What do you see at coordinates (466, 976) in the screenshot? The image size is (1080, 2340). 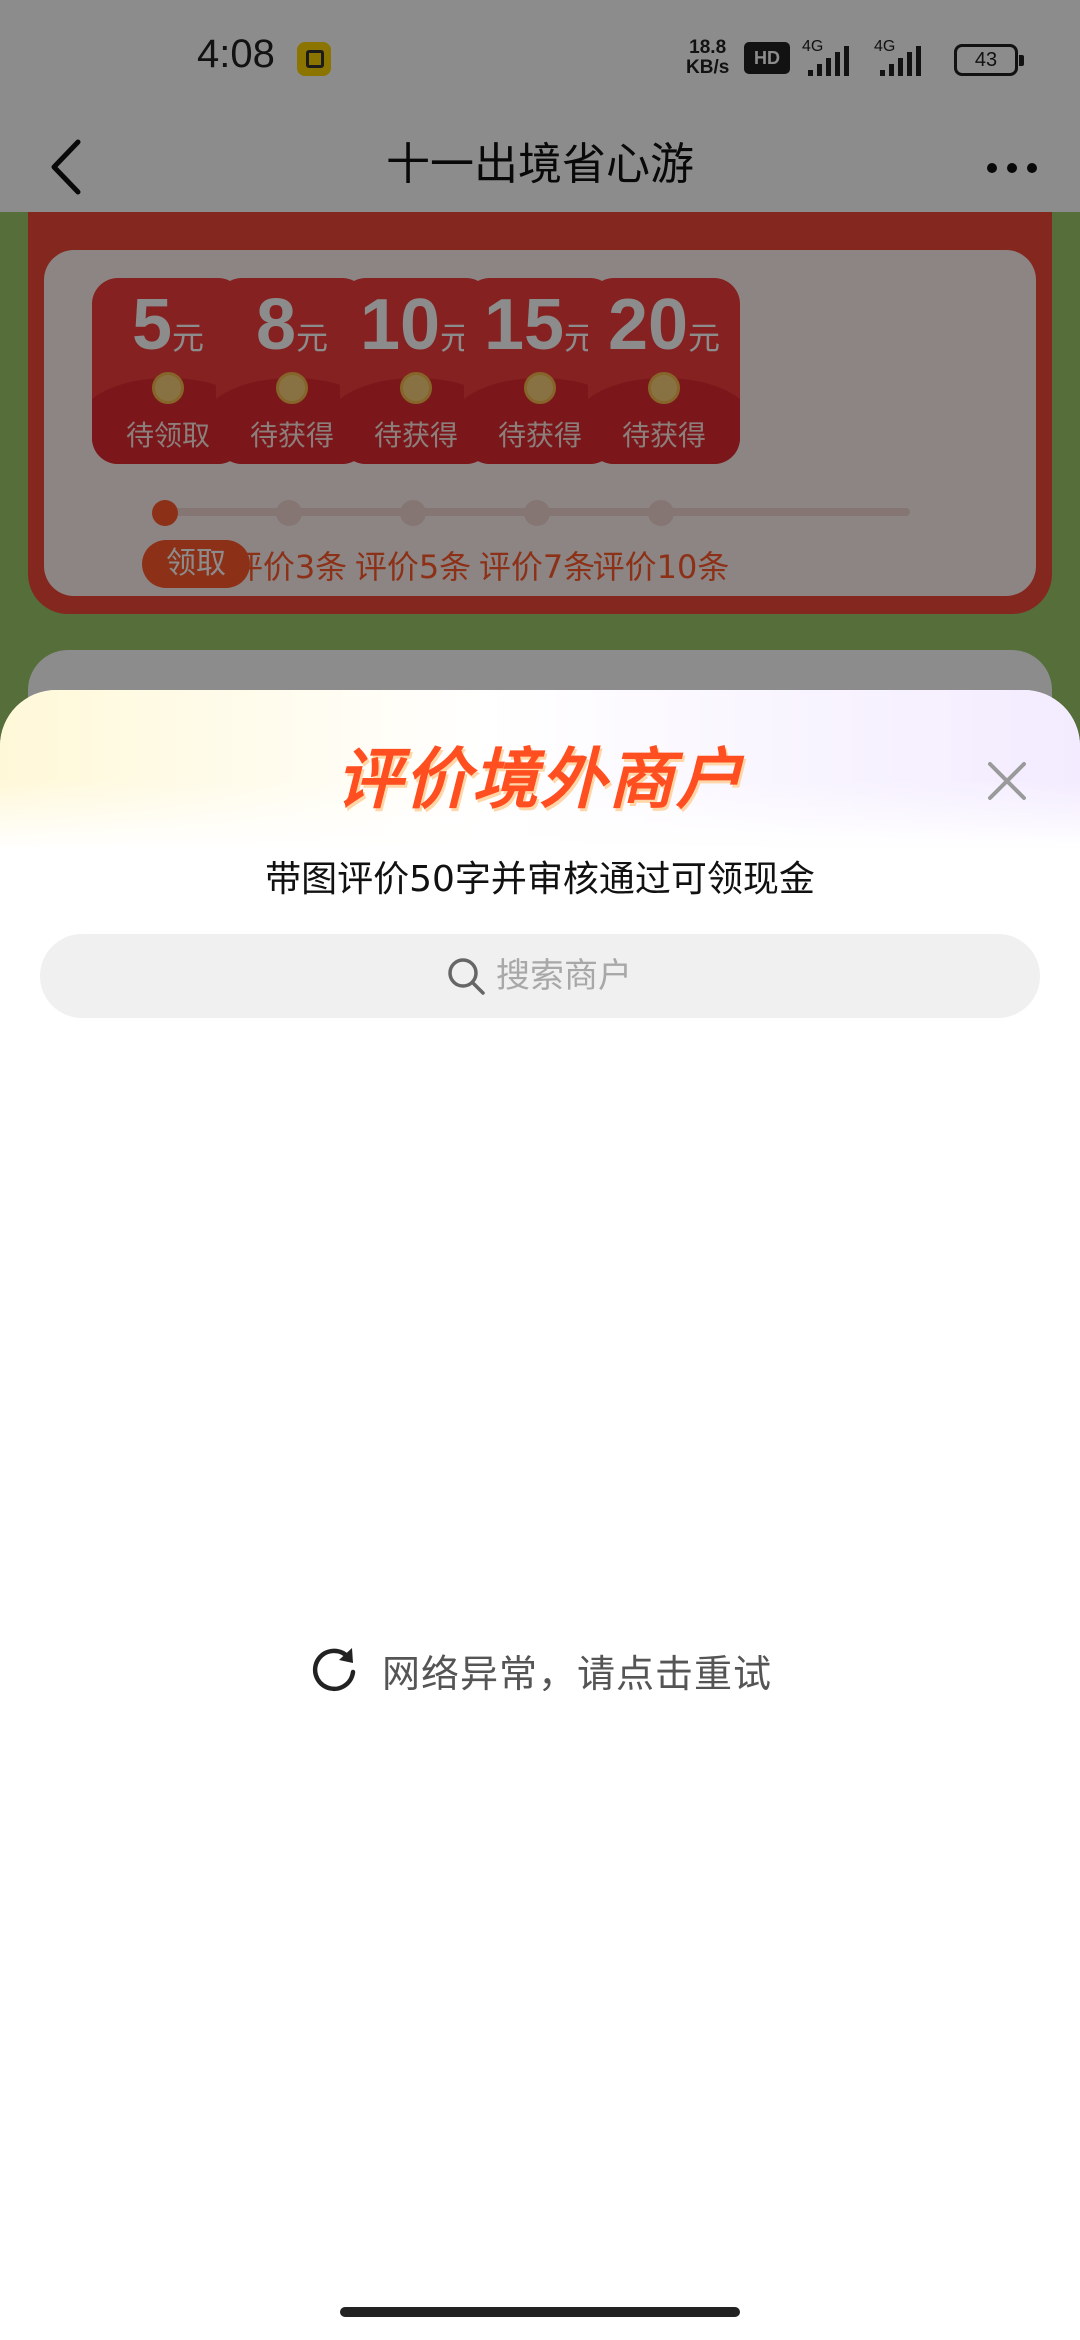 I see `search-icon` at bounding box center [466, 976].